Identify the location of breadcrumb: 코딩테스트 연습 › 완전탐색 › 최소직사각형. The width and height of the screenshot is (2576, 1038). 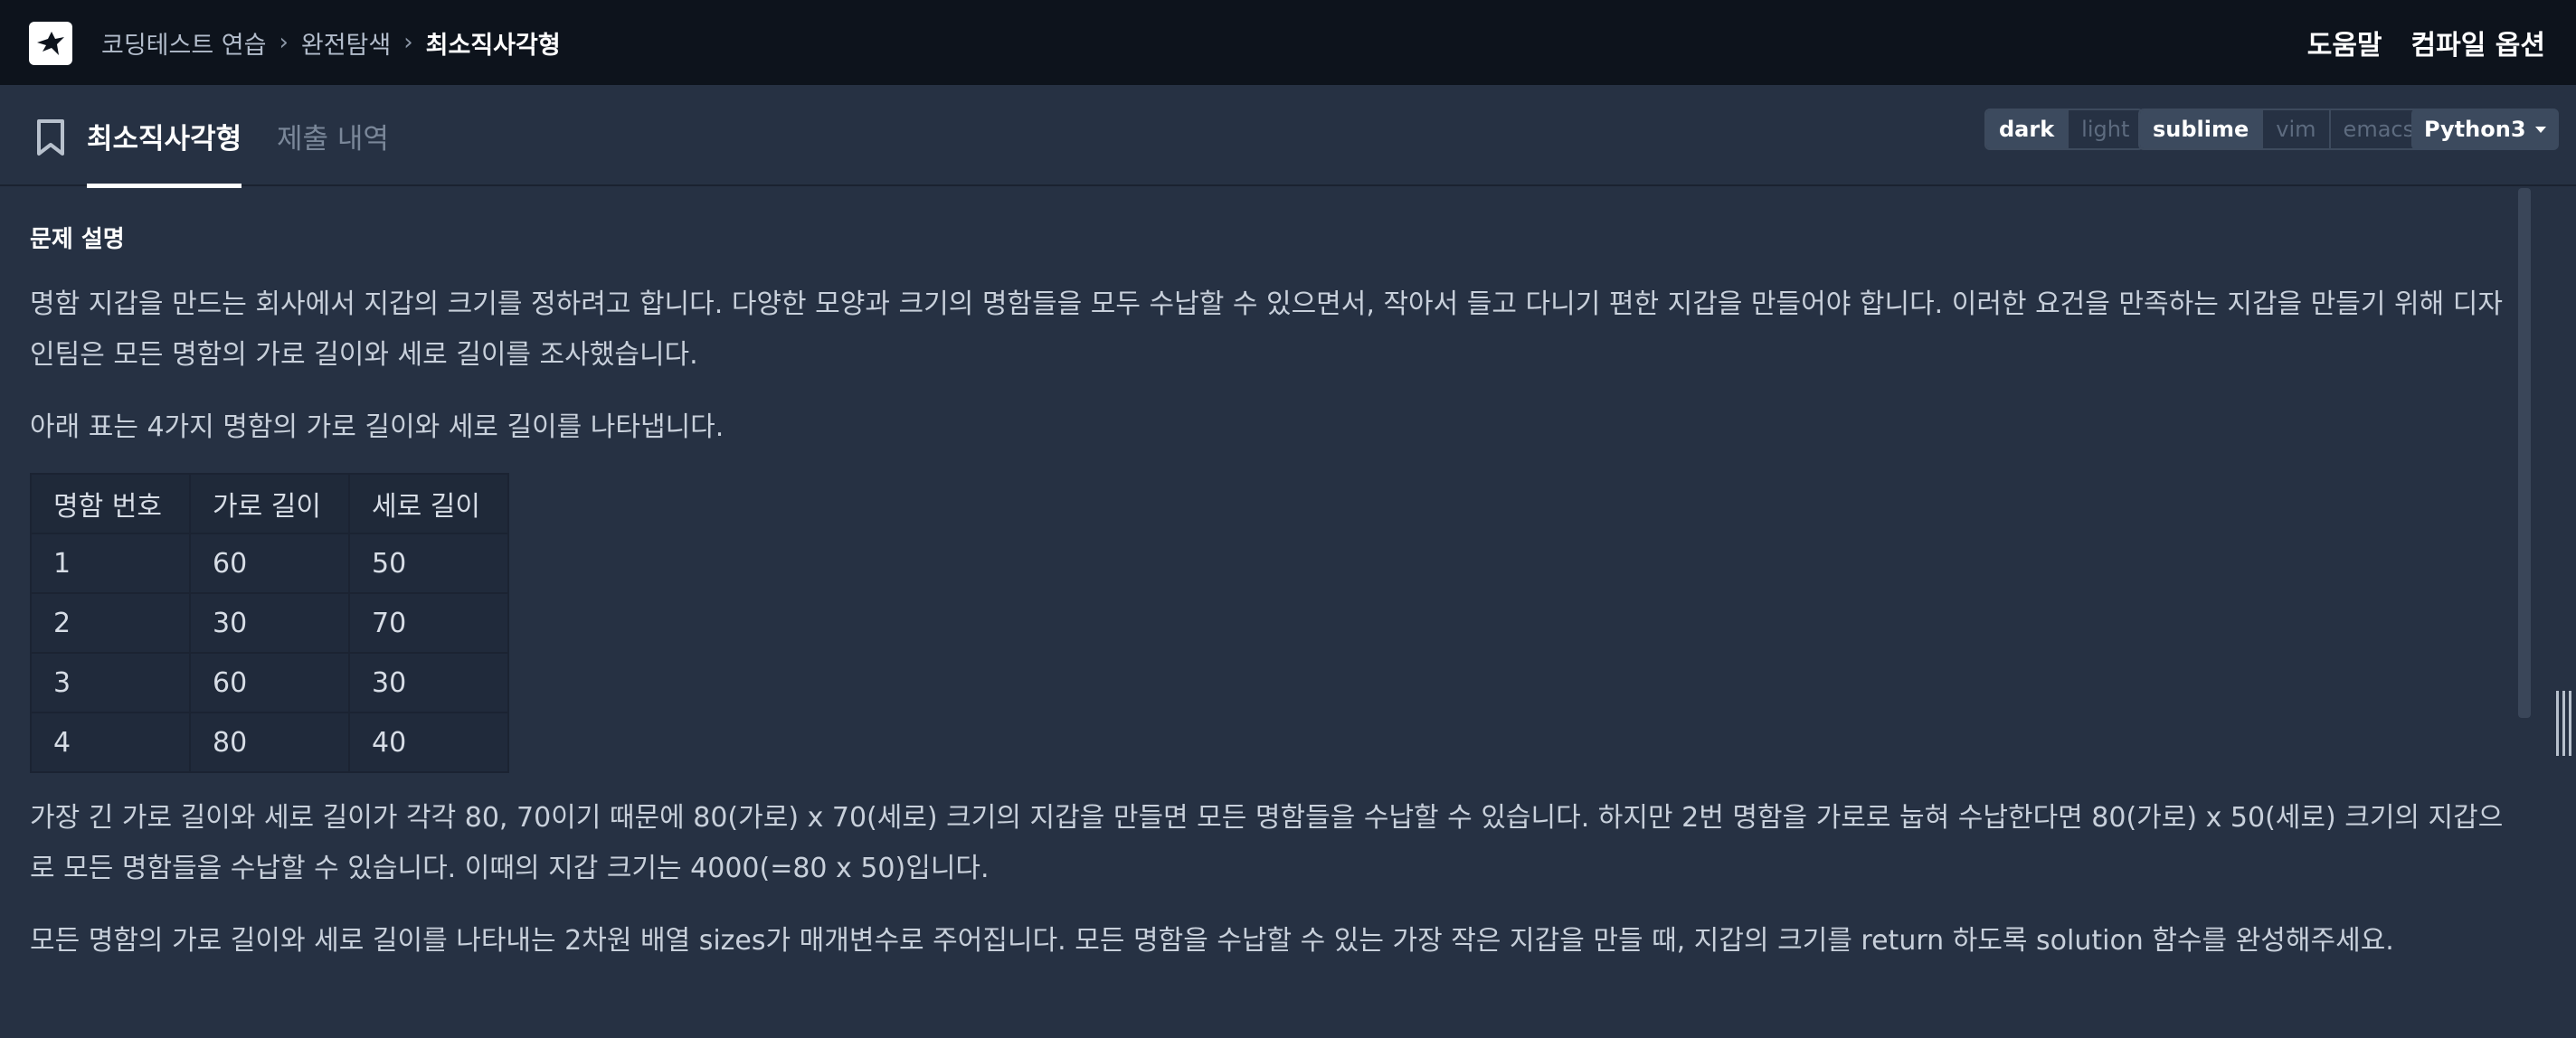
(331, 42).